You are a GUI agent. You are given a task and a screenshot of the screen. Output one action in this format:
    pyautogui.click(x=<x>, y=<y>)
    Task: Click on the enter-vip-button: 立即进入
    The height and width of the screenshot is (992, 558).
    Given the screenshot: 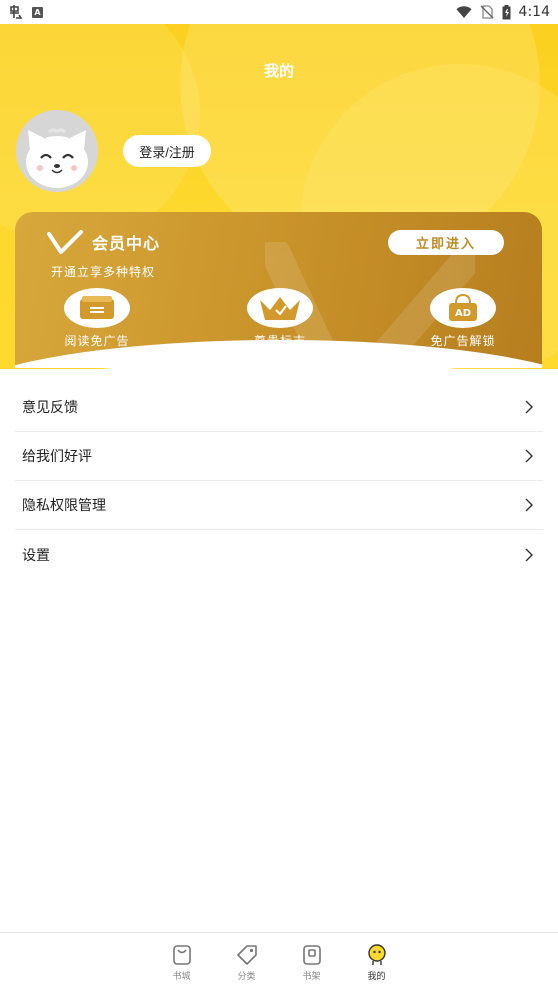 What is the action you would take?
    pyautogui.click(x=446, y=242)
    